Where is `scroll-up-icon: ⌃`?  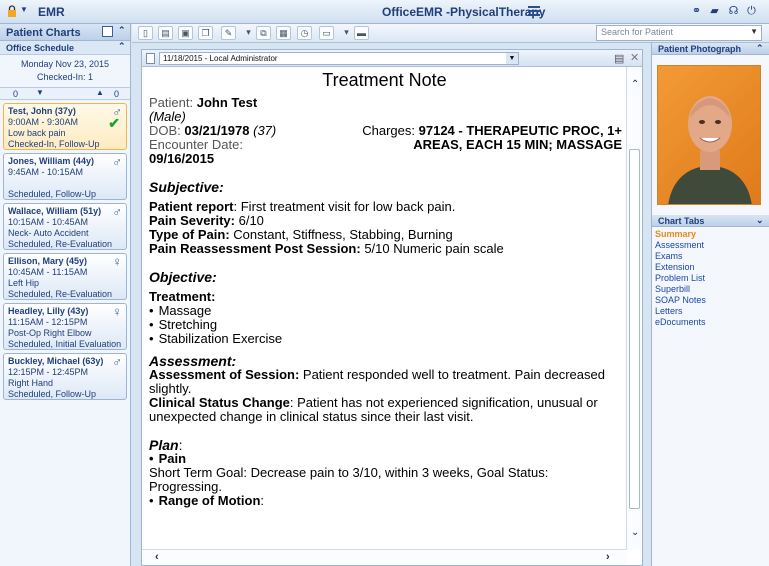 scroll-up-icon: ⌃ is located at coordinates (635, 84).